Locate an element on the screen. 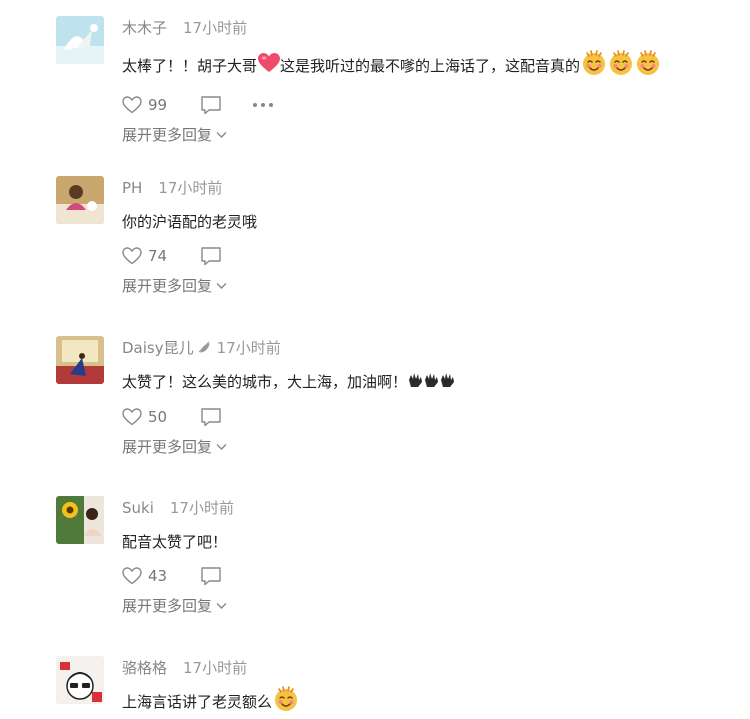 This screenshot has height=719, width=750. comment-text: 配音太赞了吧！ is located at coordinates (175, 542).